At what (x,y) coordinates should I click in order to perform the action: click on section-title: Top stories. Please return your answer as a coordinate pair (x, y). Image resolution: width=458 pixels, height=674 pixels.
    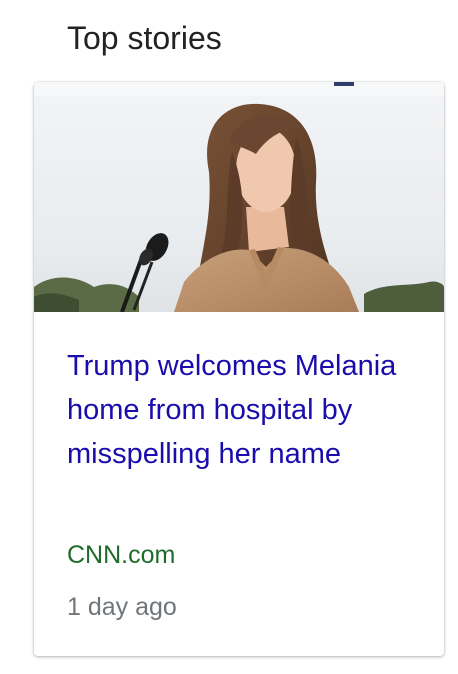
    Looking at the image, I should click on (144, 38).